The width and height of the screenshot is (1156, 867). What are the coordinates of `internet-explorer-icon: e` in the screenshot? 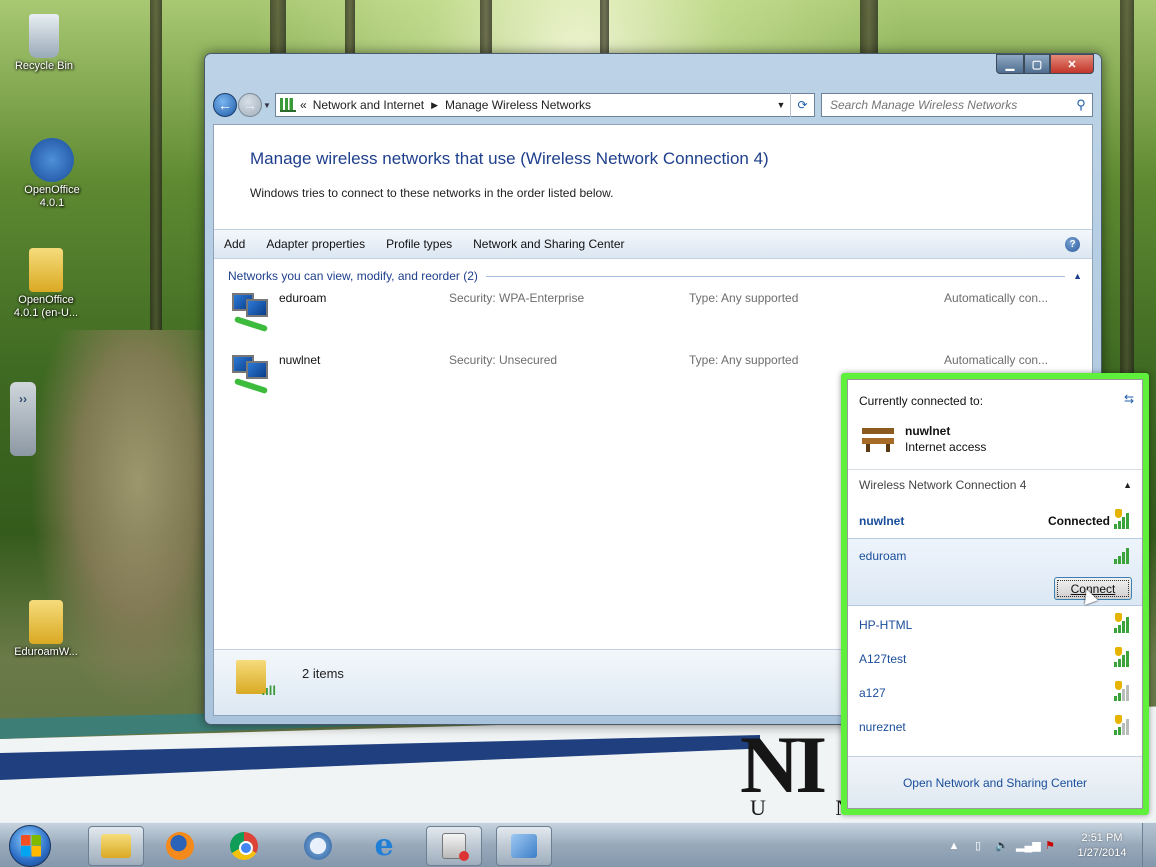 It's located at (384, 845).